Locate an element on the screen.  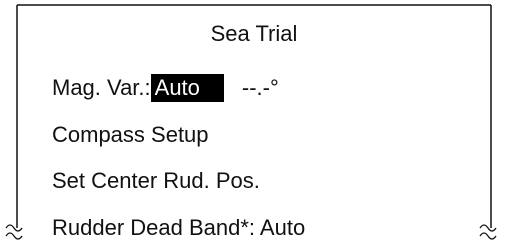
mag-var-menu-item: Mag. Var.: Auto --.-° is located at coordinates (165, 88).